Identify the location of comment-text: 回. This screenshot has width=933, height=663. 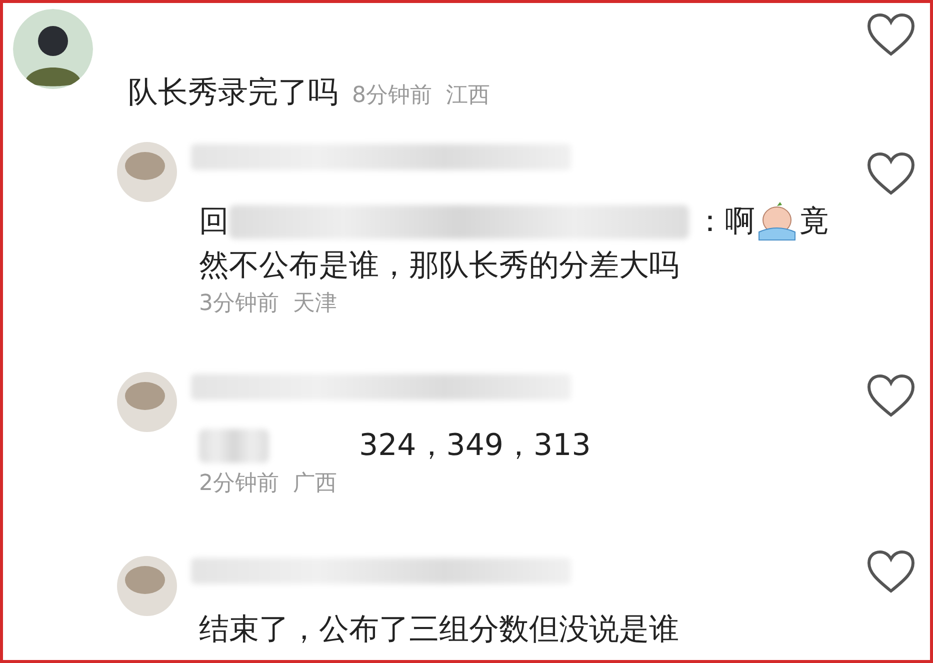
(214, 221).